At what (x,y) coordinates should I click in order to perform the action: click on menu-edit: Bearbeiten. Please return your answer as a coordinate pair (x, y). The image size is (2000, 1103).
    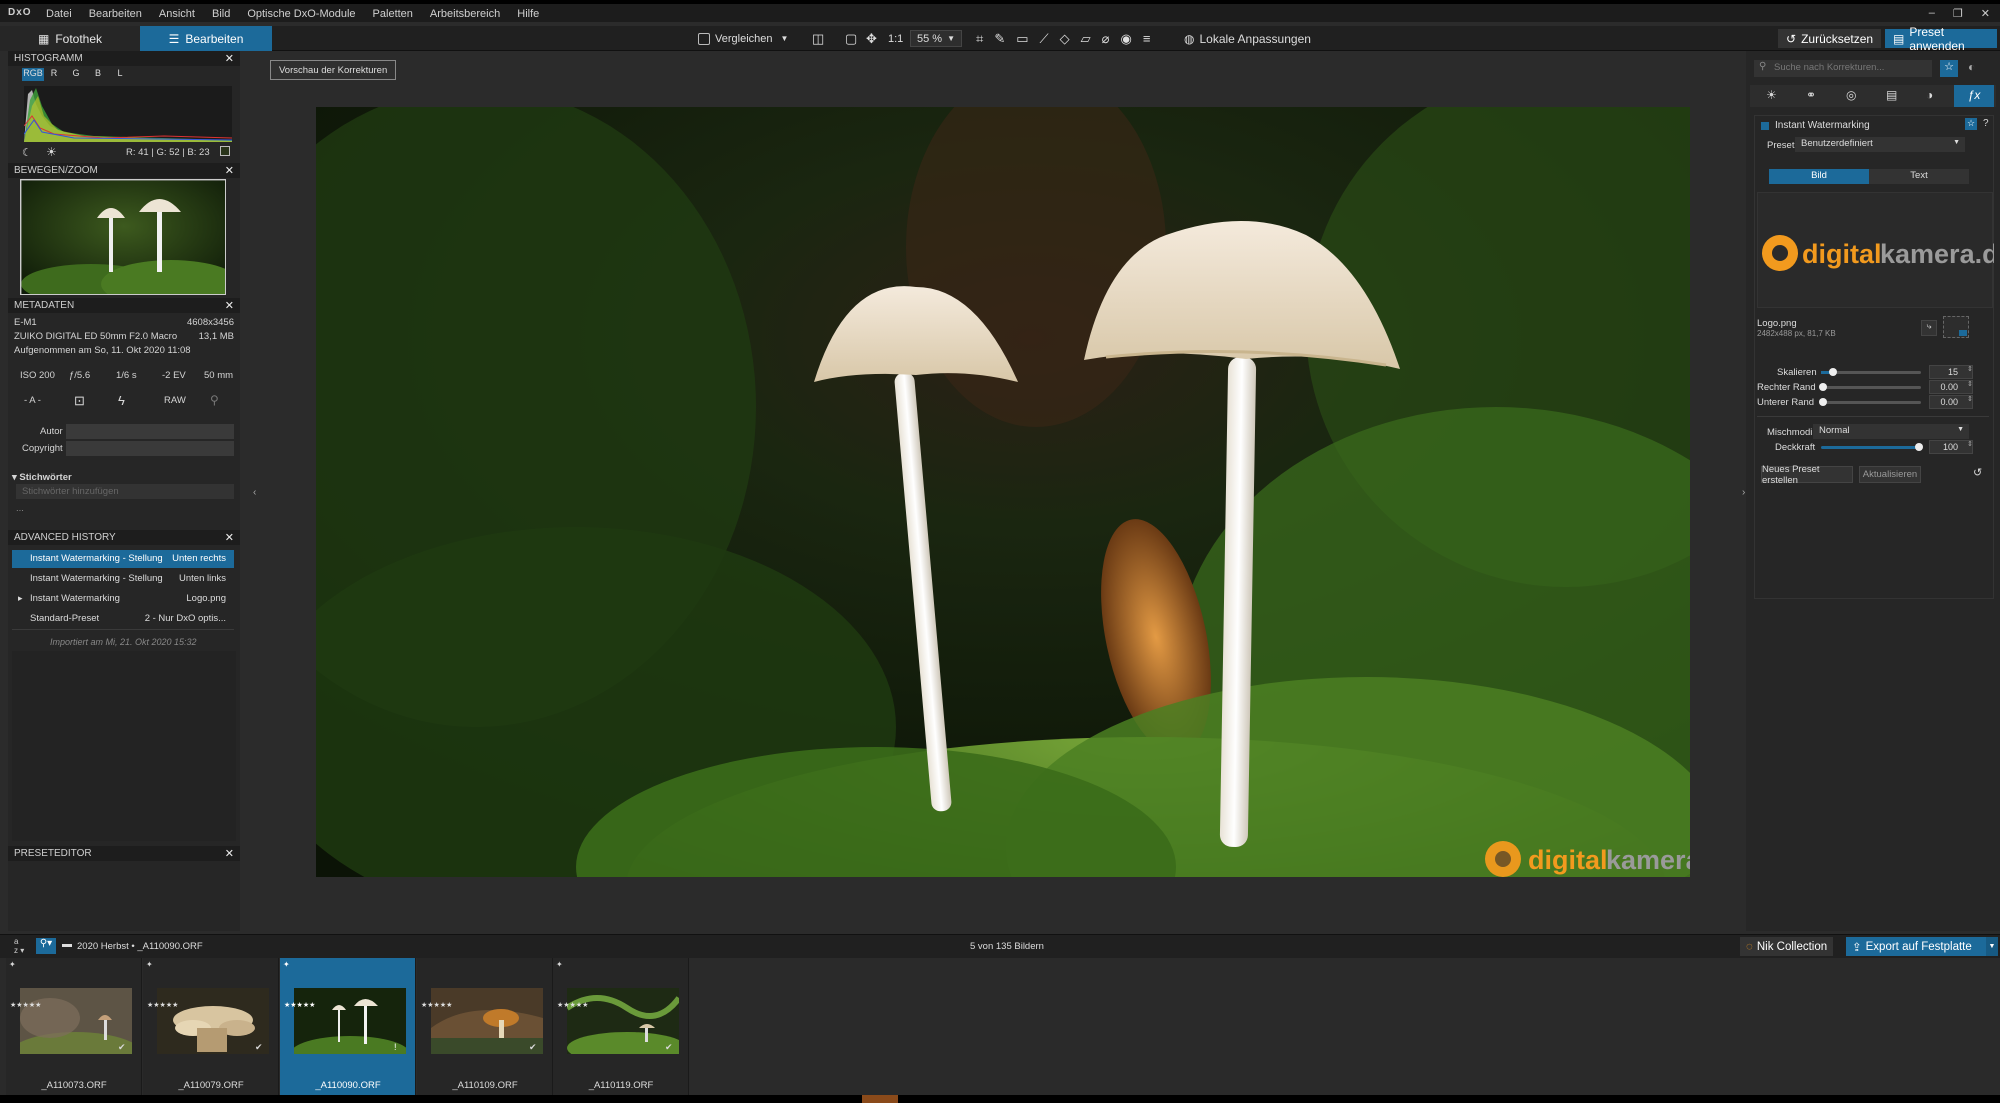
    Looking at the image, I should click on (115, 14).